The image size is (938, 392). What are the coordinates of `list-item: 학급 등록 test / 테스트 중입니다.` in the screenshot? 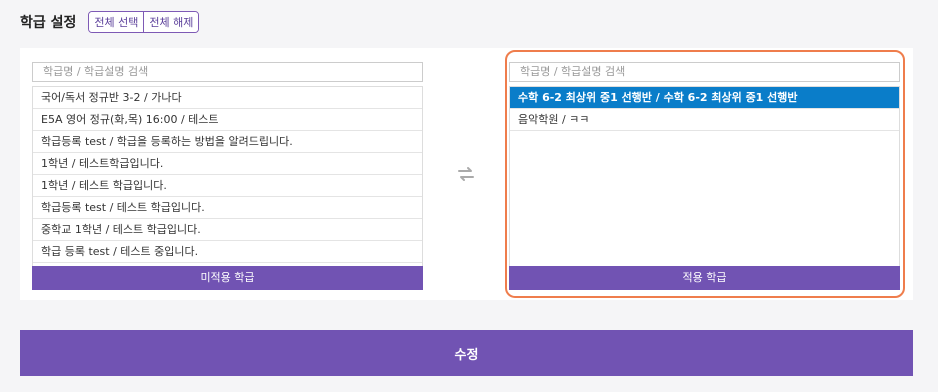 It's located at (227, 252).